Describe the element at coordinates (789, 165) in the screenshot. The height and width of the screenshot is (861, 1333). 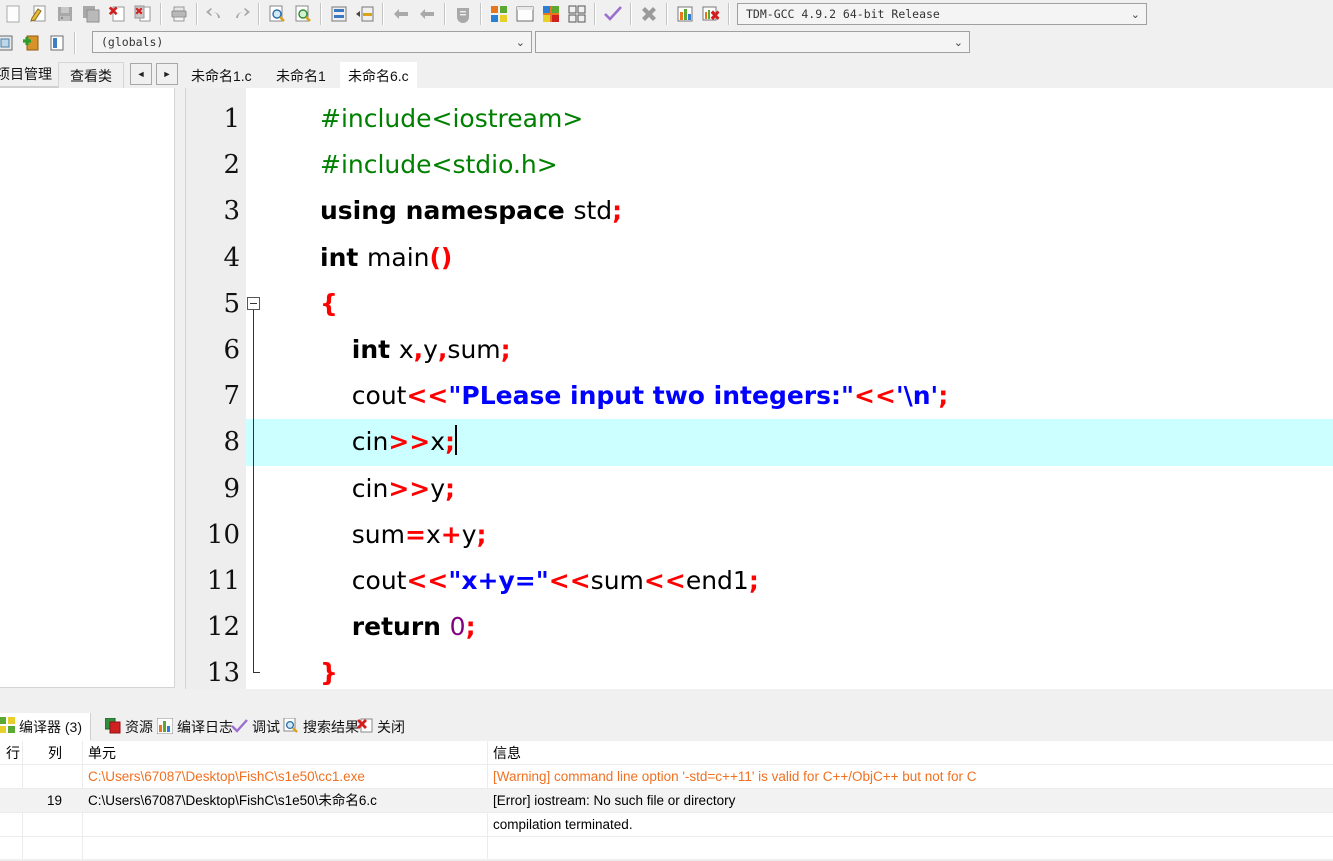
I see `code-line-2: #include<stdio.h>` at that location.